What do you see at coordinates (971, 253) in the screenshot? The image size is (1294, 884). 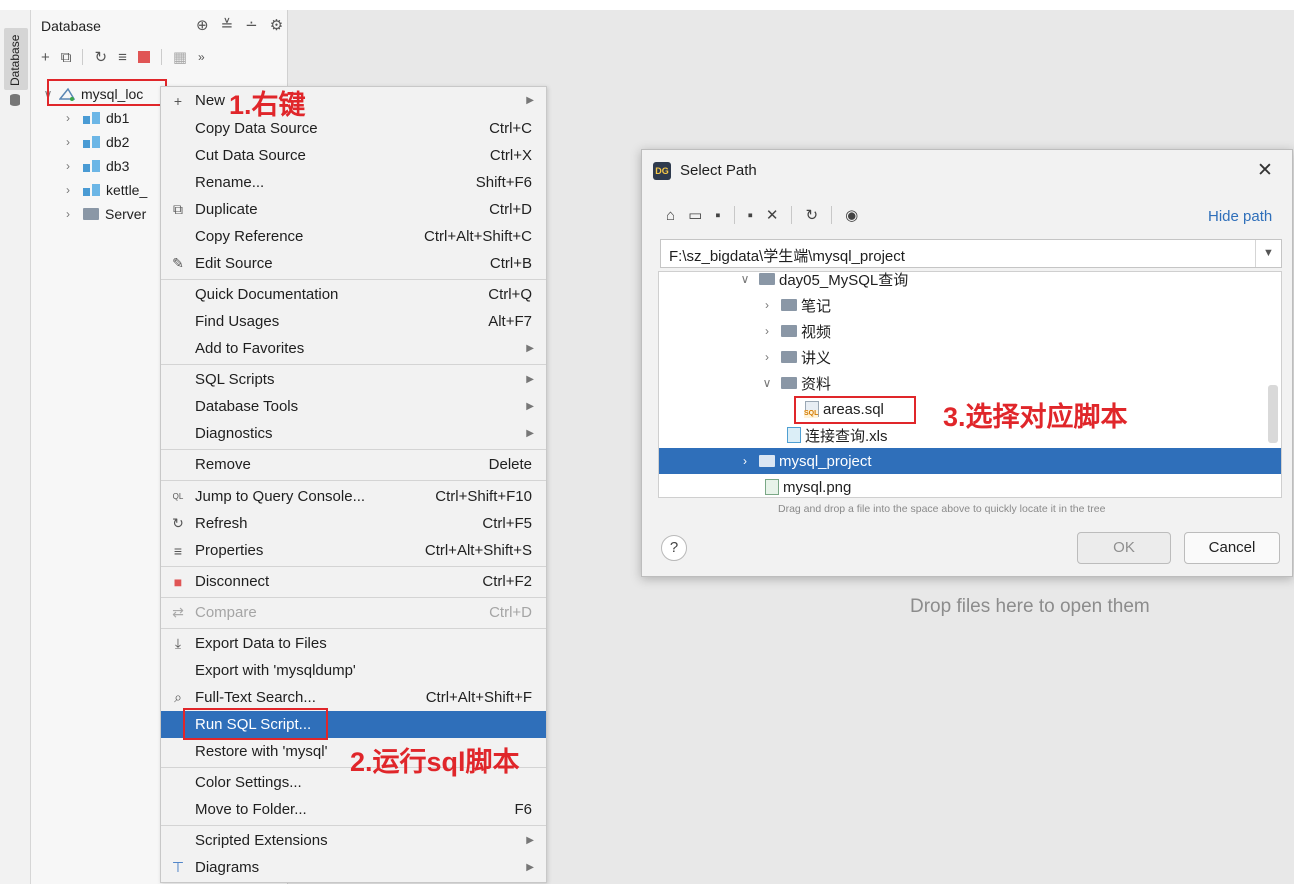 I see `path-input: F:\sz_bigdata\学生端\mysql_project ▼` at bounding box center [971, 253].